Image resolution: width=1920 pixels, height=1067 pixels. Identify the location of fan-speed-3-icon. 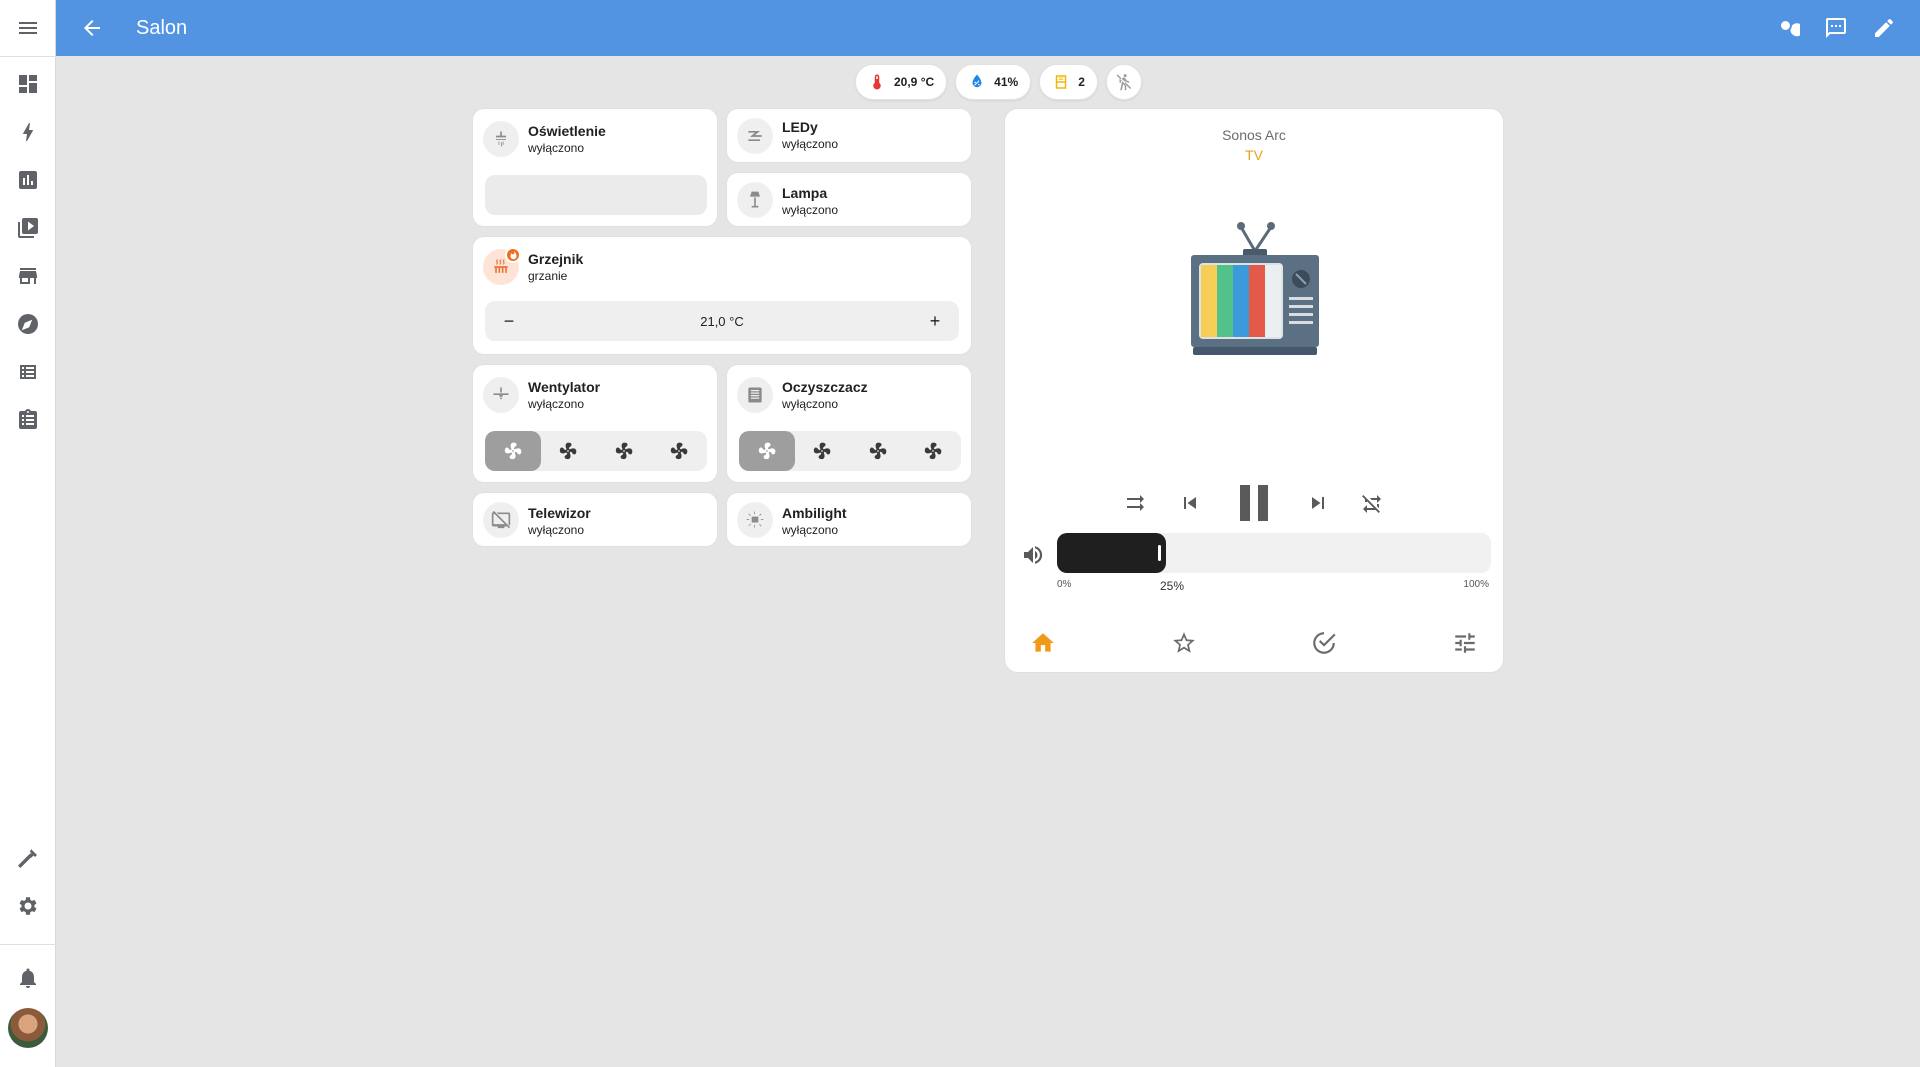
(679, 451).